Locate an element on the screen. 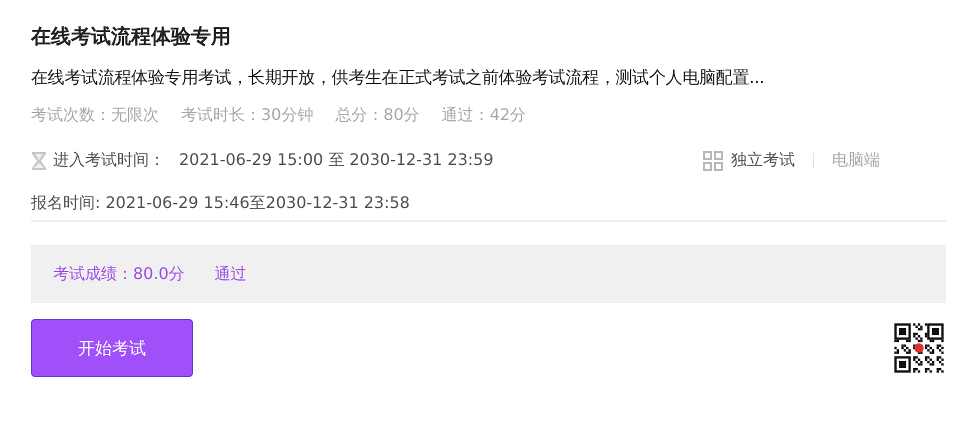  signup-time: 报名时间: 2021-06-29 15:46至2030-12-31 23:58 is located at coordinates (488, 207).